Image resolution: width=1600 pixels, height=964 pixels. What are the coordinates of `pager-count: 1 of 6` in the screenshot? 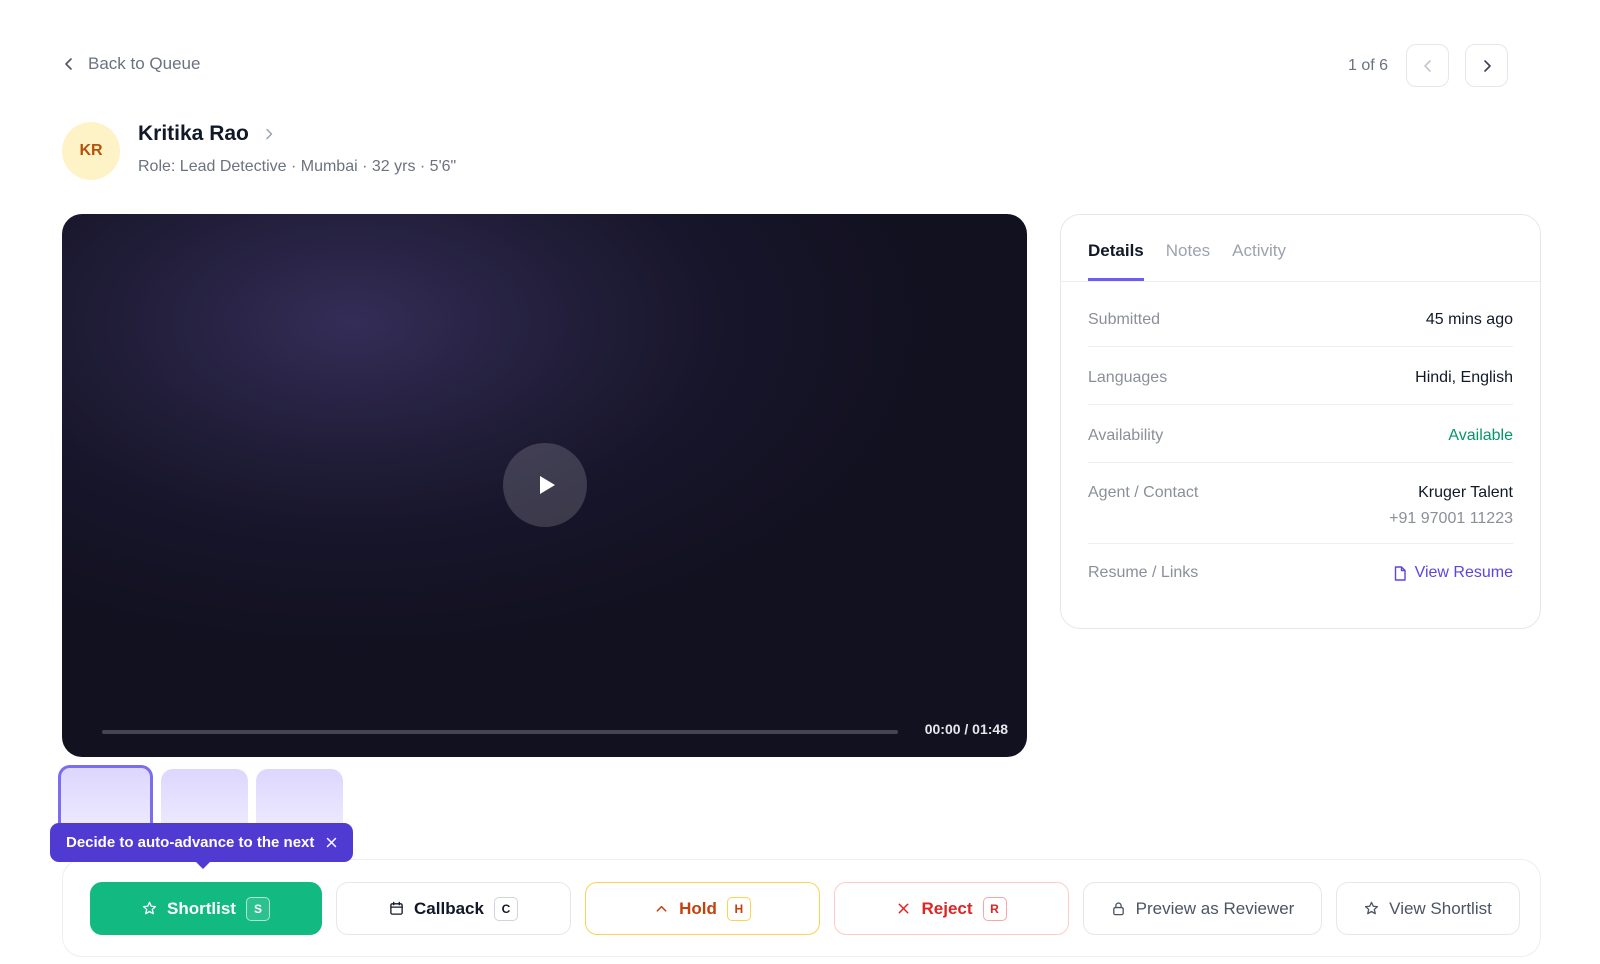 It's located at (1367, 65).